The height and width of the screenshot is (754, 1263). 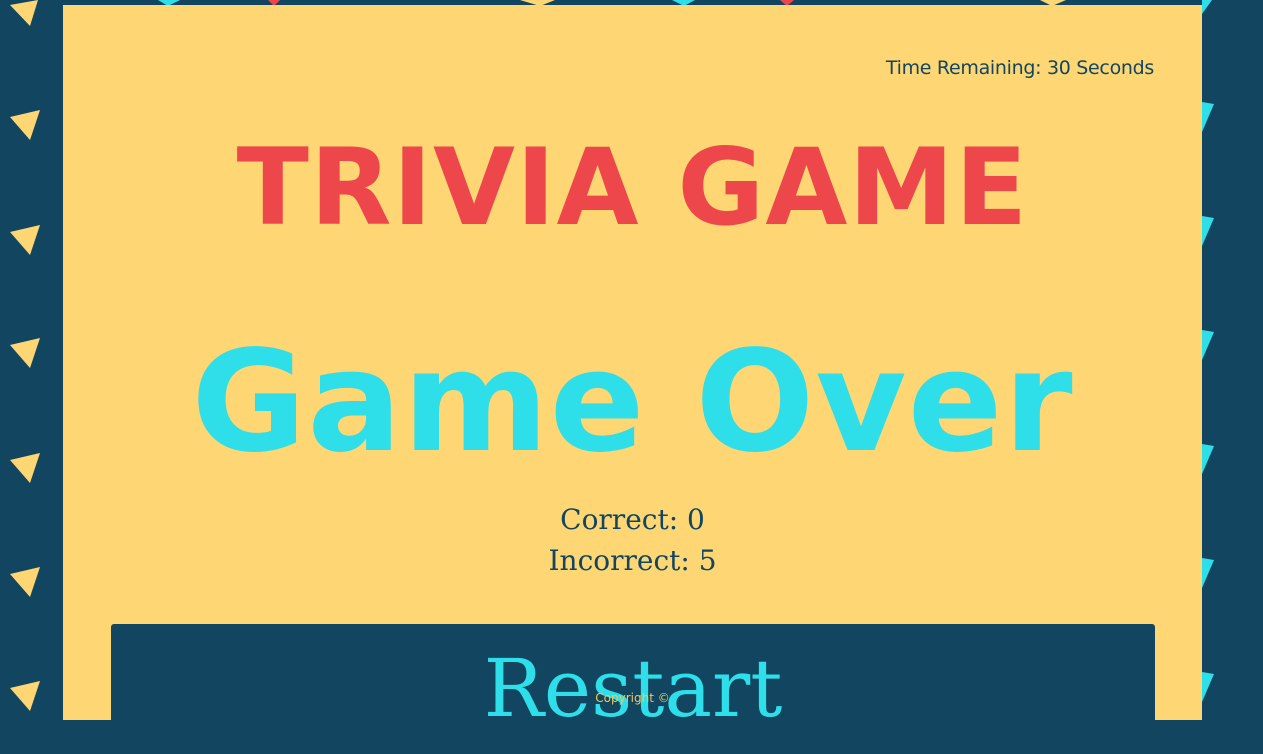 What do you see at coordinates (632, 519) in the screenshot?
I see `correct-count: Correct: 0` at bounding box center [632, 519].